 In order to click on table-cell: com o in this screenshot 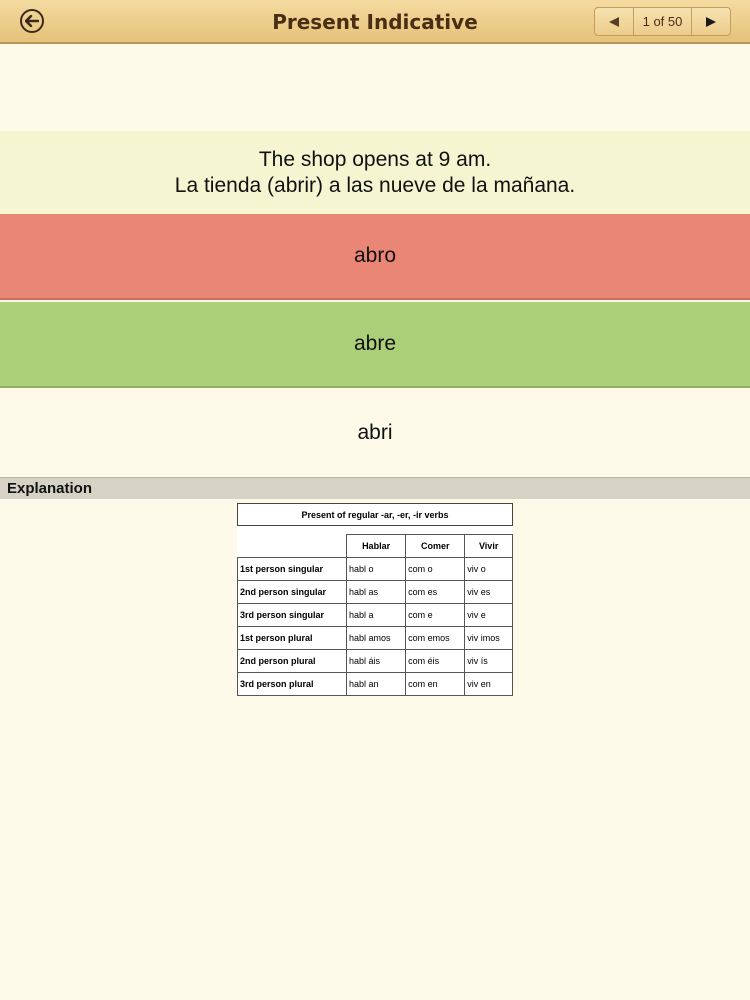, I will do `click(435, 569)`.